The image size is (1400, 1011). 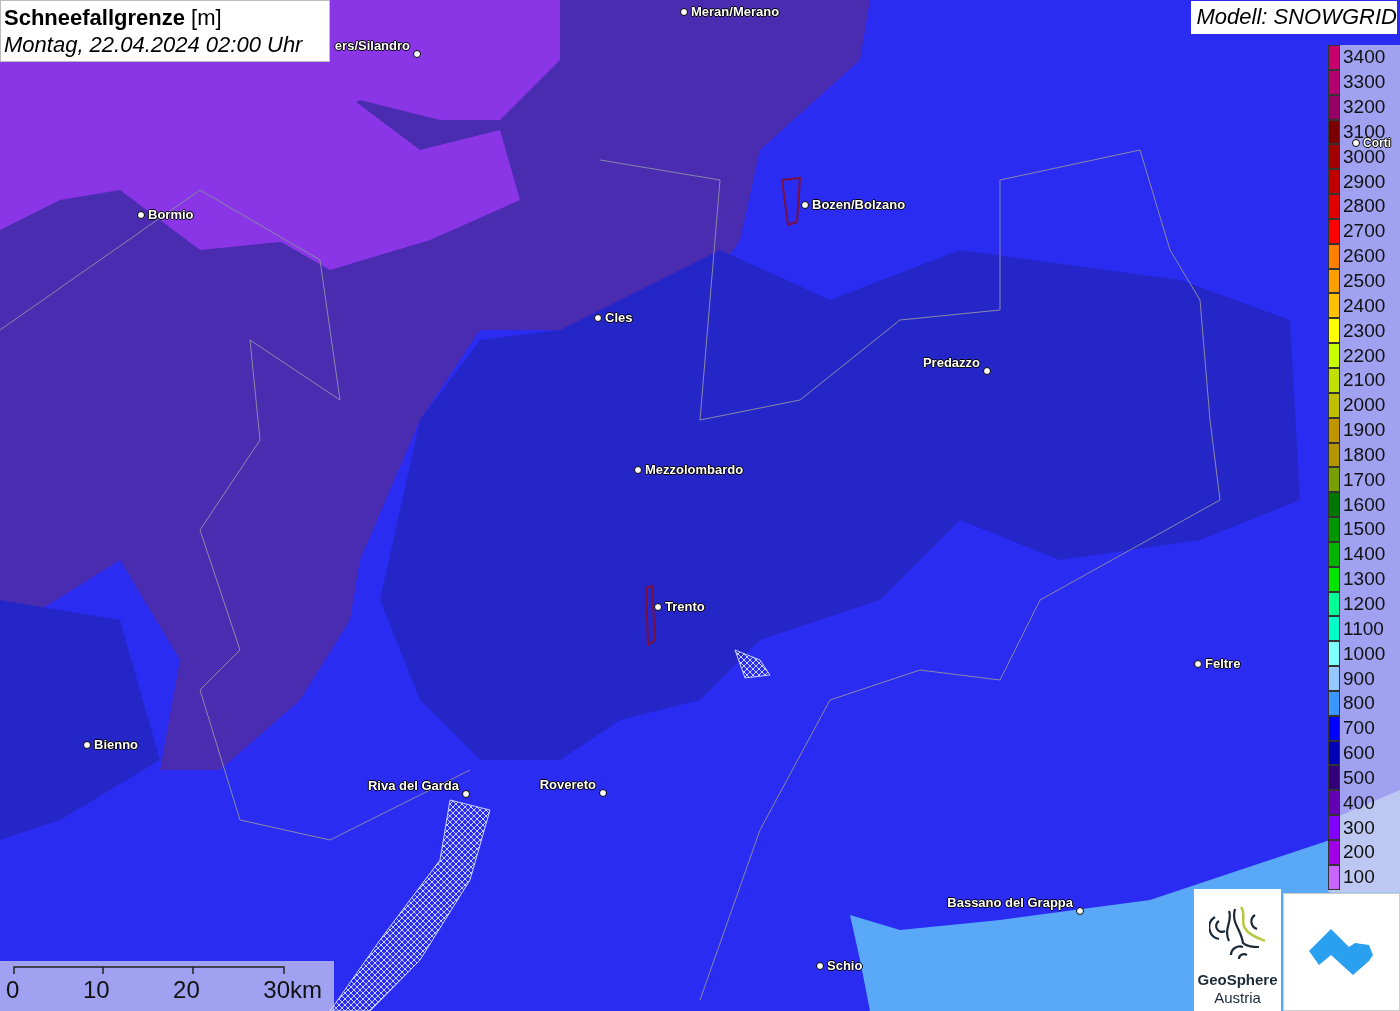 What do you see at coordinates (1341, 952) in the screenshot?
I see `roof-cloud-icon` at bounding box center [1341, 952].